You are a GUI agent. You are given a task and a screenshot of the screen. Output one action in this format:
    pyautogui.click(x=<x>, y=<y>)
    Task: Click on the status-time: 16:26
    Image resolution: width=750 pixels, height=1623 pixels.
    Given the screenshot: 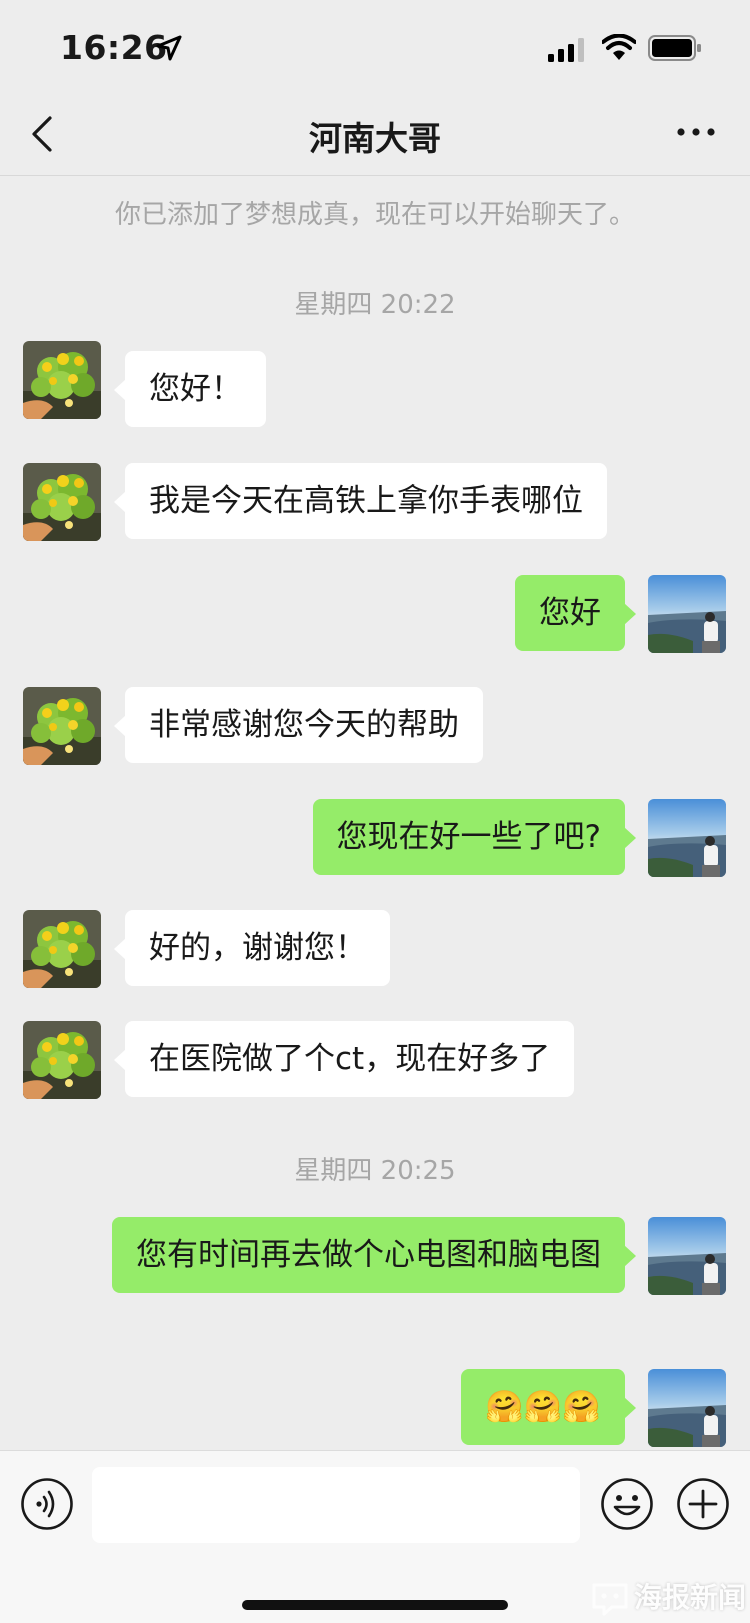 What is the action you would take?
    pyautogui.click(x=114, y=47)
    